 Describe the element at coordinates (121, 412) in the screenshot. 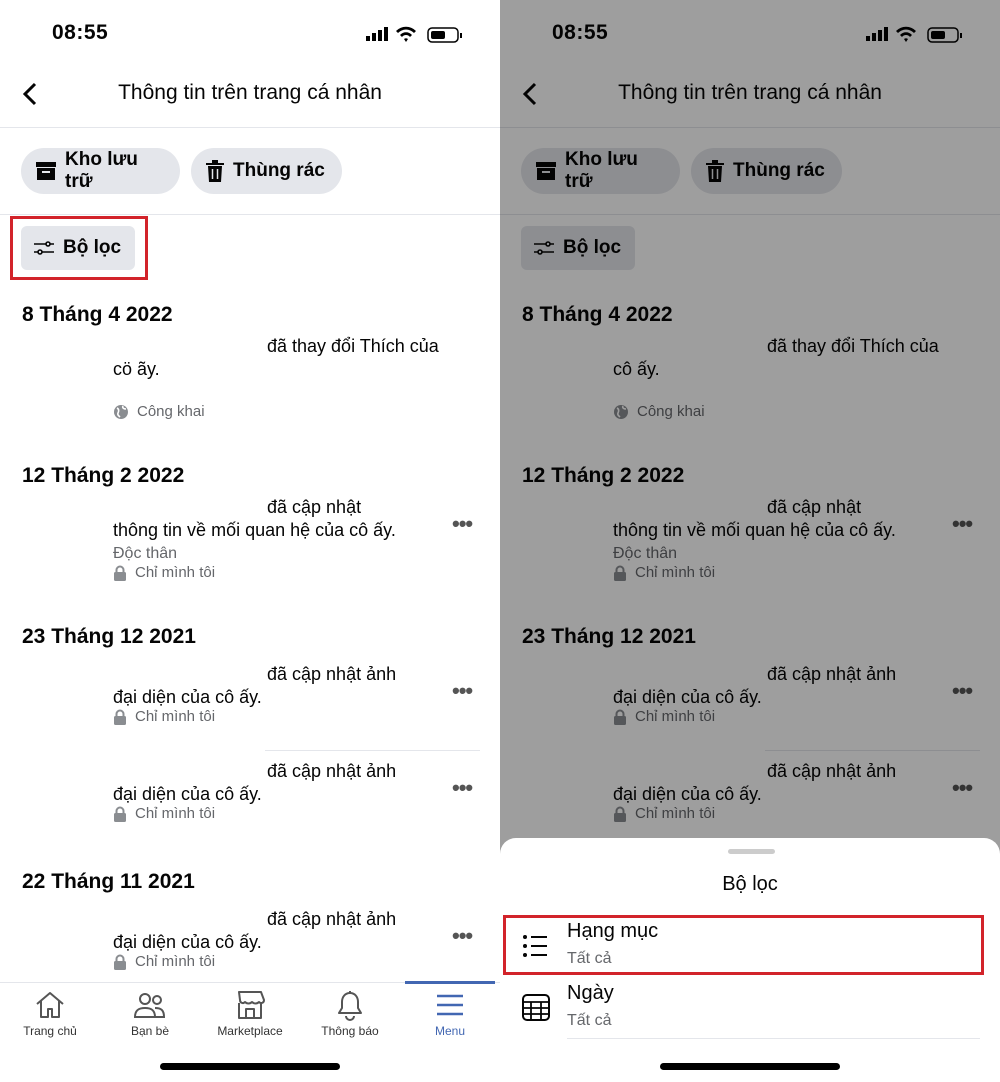

I see `globe-icon` at that location.